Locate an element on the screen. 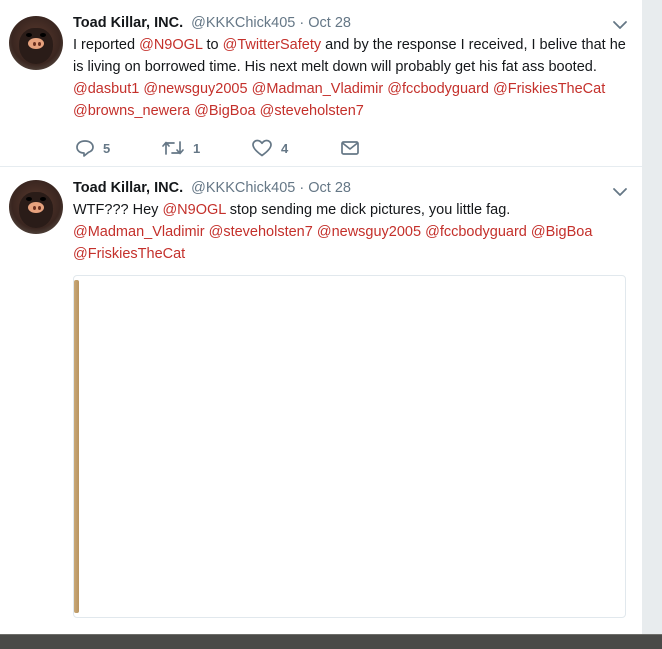 This screenshot has height=649, width=662. retweet-count: 1 is located at coordinates (197, 148).